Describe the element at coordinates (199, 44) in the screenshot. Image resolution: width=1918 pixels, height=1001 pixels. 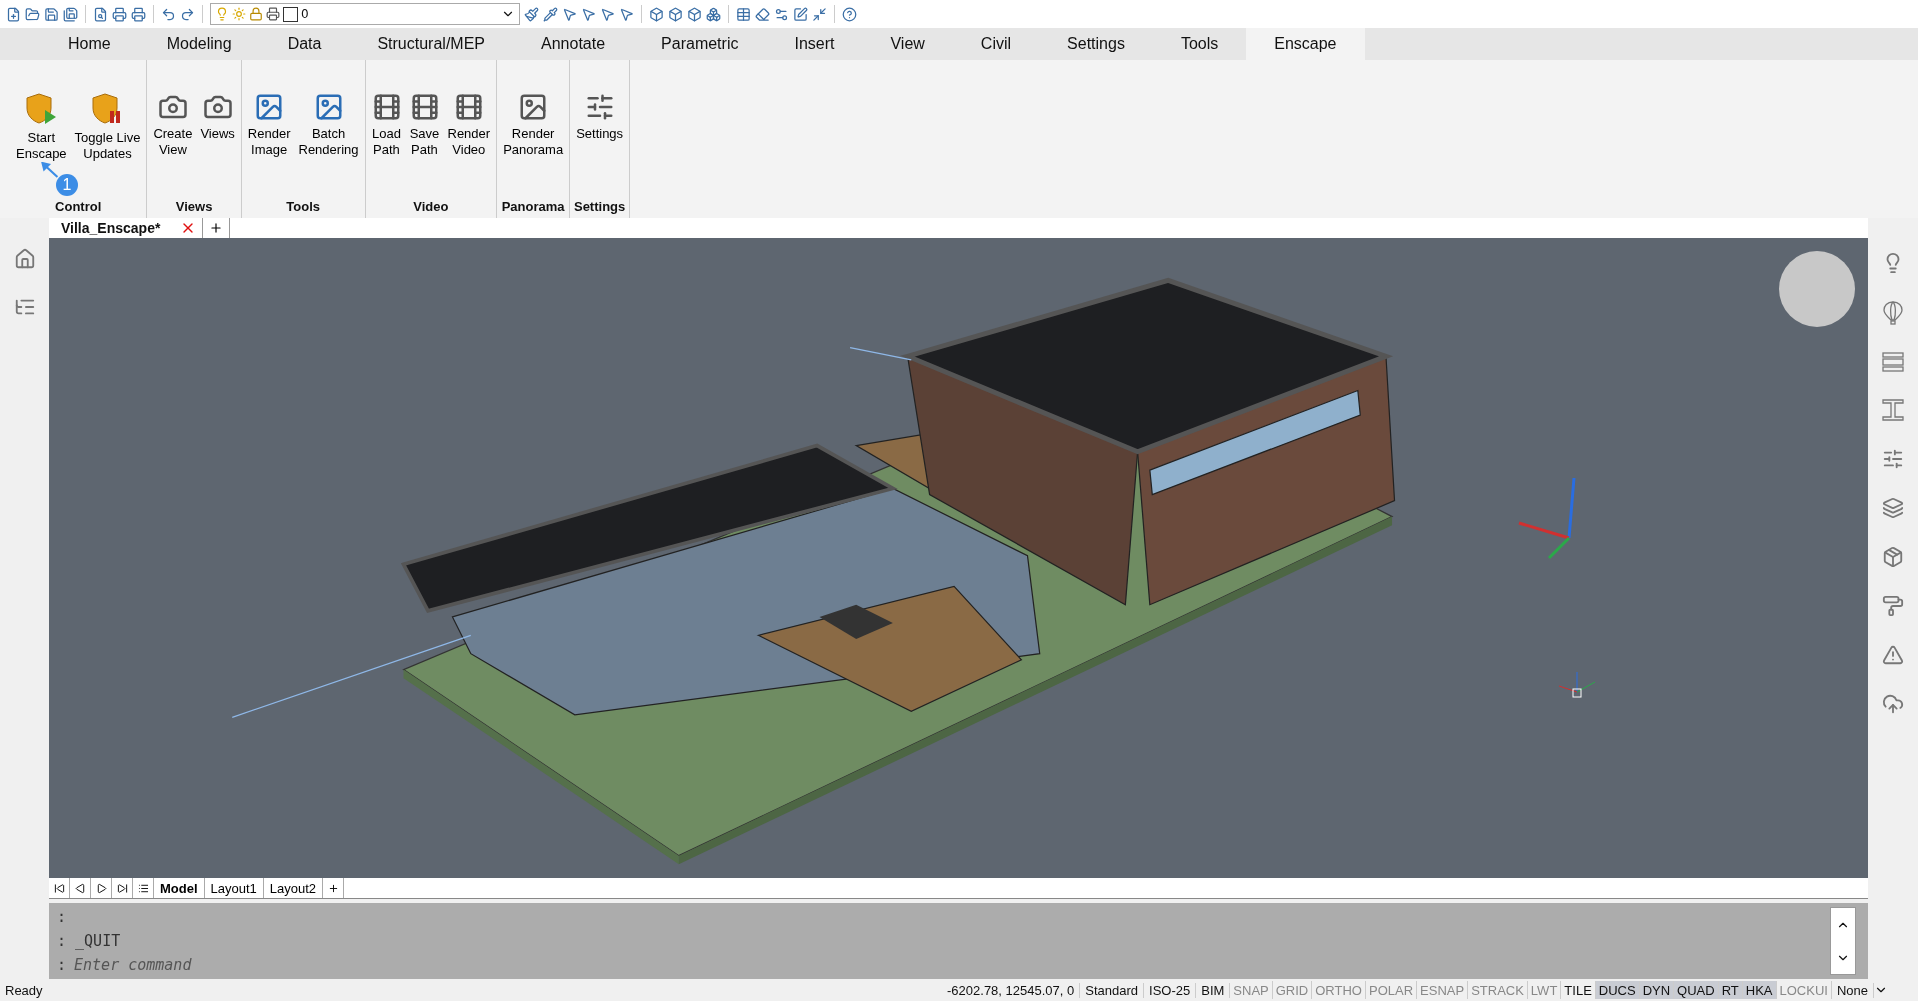
I see `ribbon-tab: Modeling` at that location.